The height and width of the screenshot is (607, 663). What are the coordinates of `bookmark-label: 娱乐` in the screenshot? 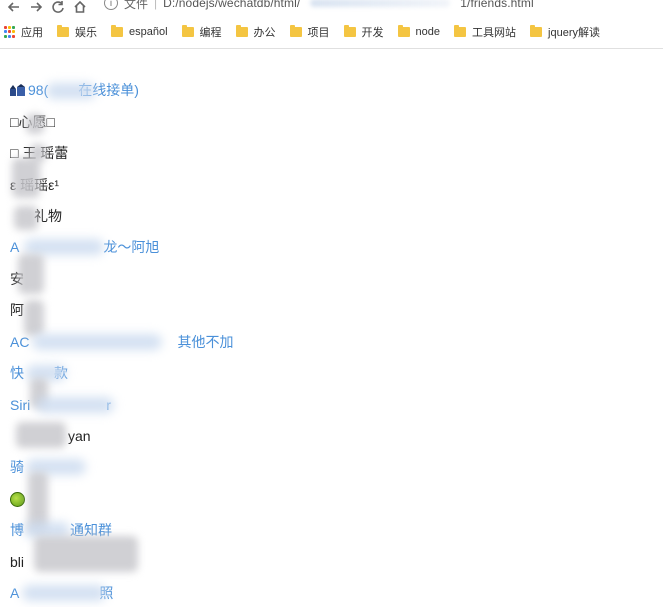 It's located at (86, 33).